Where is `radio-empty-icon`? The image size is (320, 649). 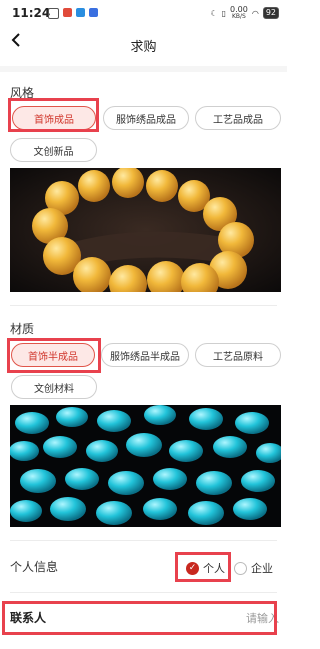
radio-empty-icon is located at coordinates (240, 568).